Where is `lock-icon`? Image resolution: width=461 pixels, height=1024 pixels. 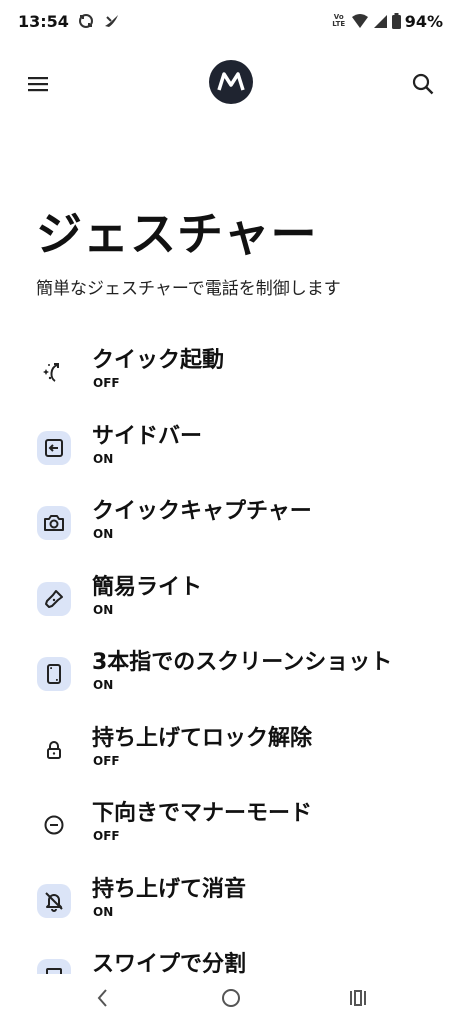
lock-icon is located at coordinates (54, 750).